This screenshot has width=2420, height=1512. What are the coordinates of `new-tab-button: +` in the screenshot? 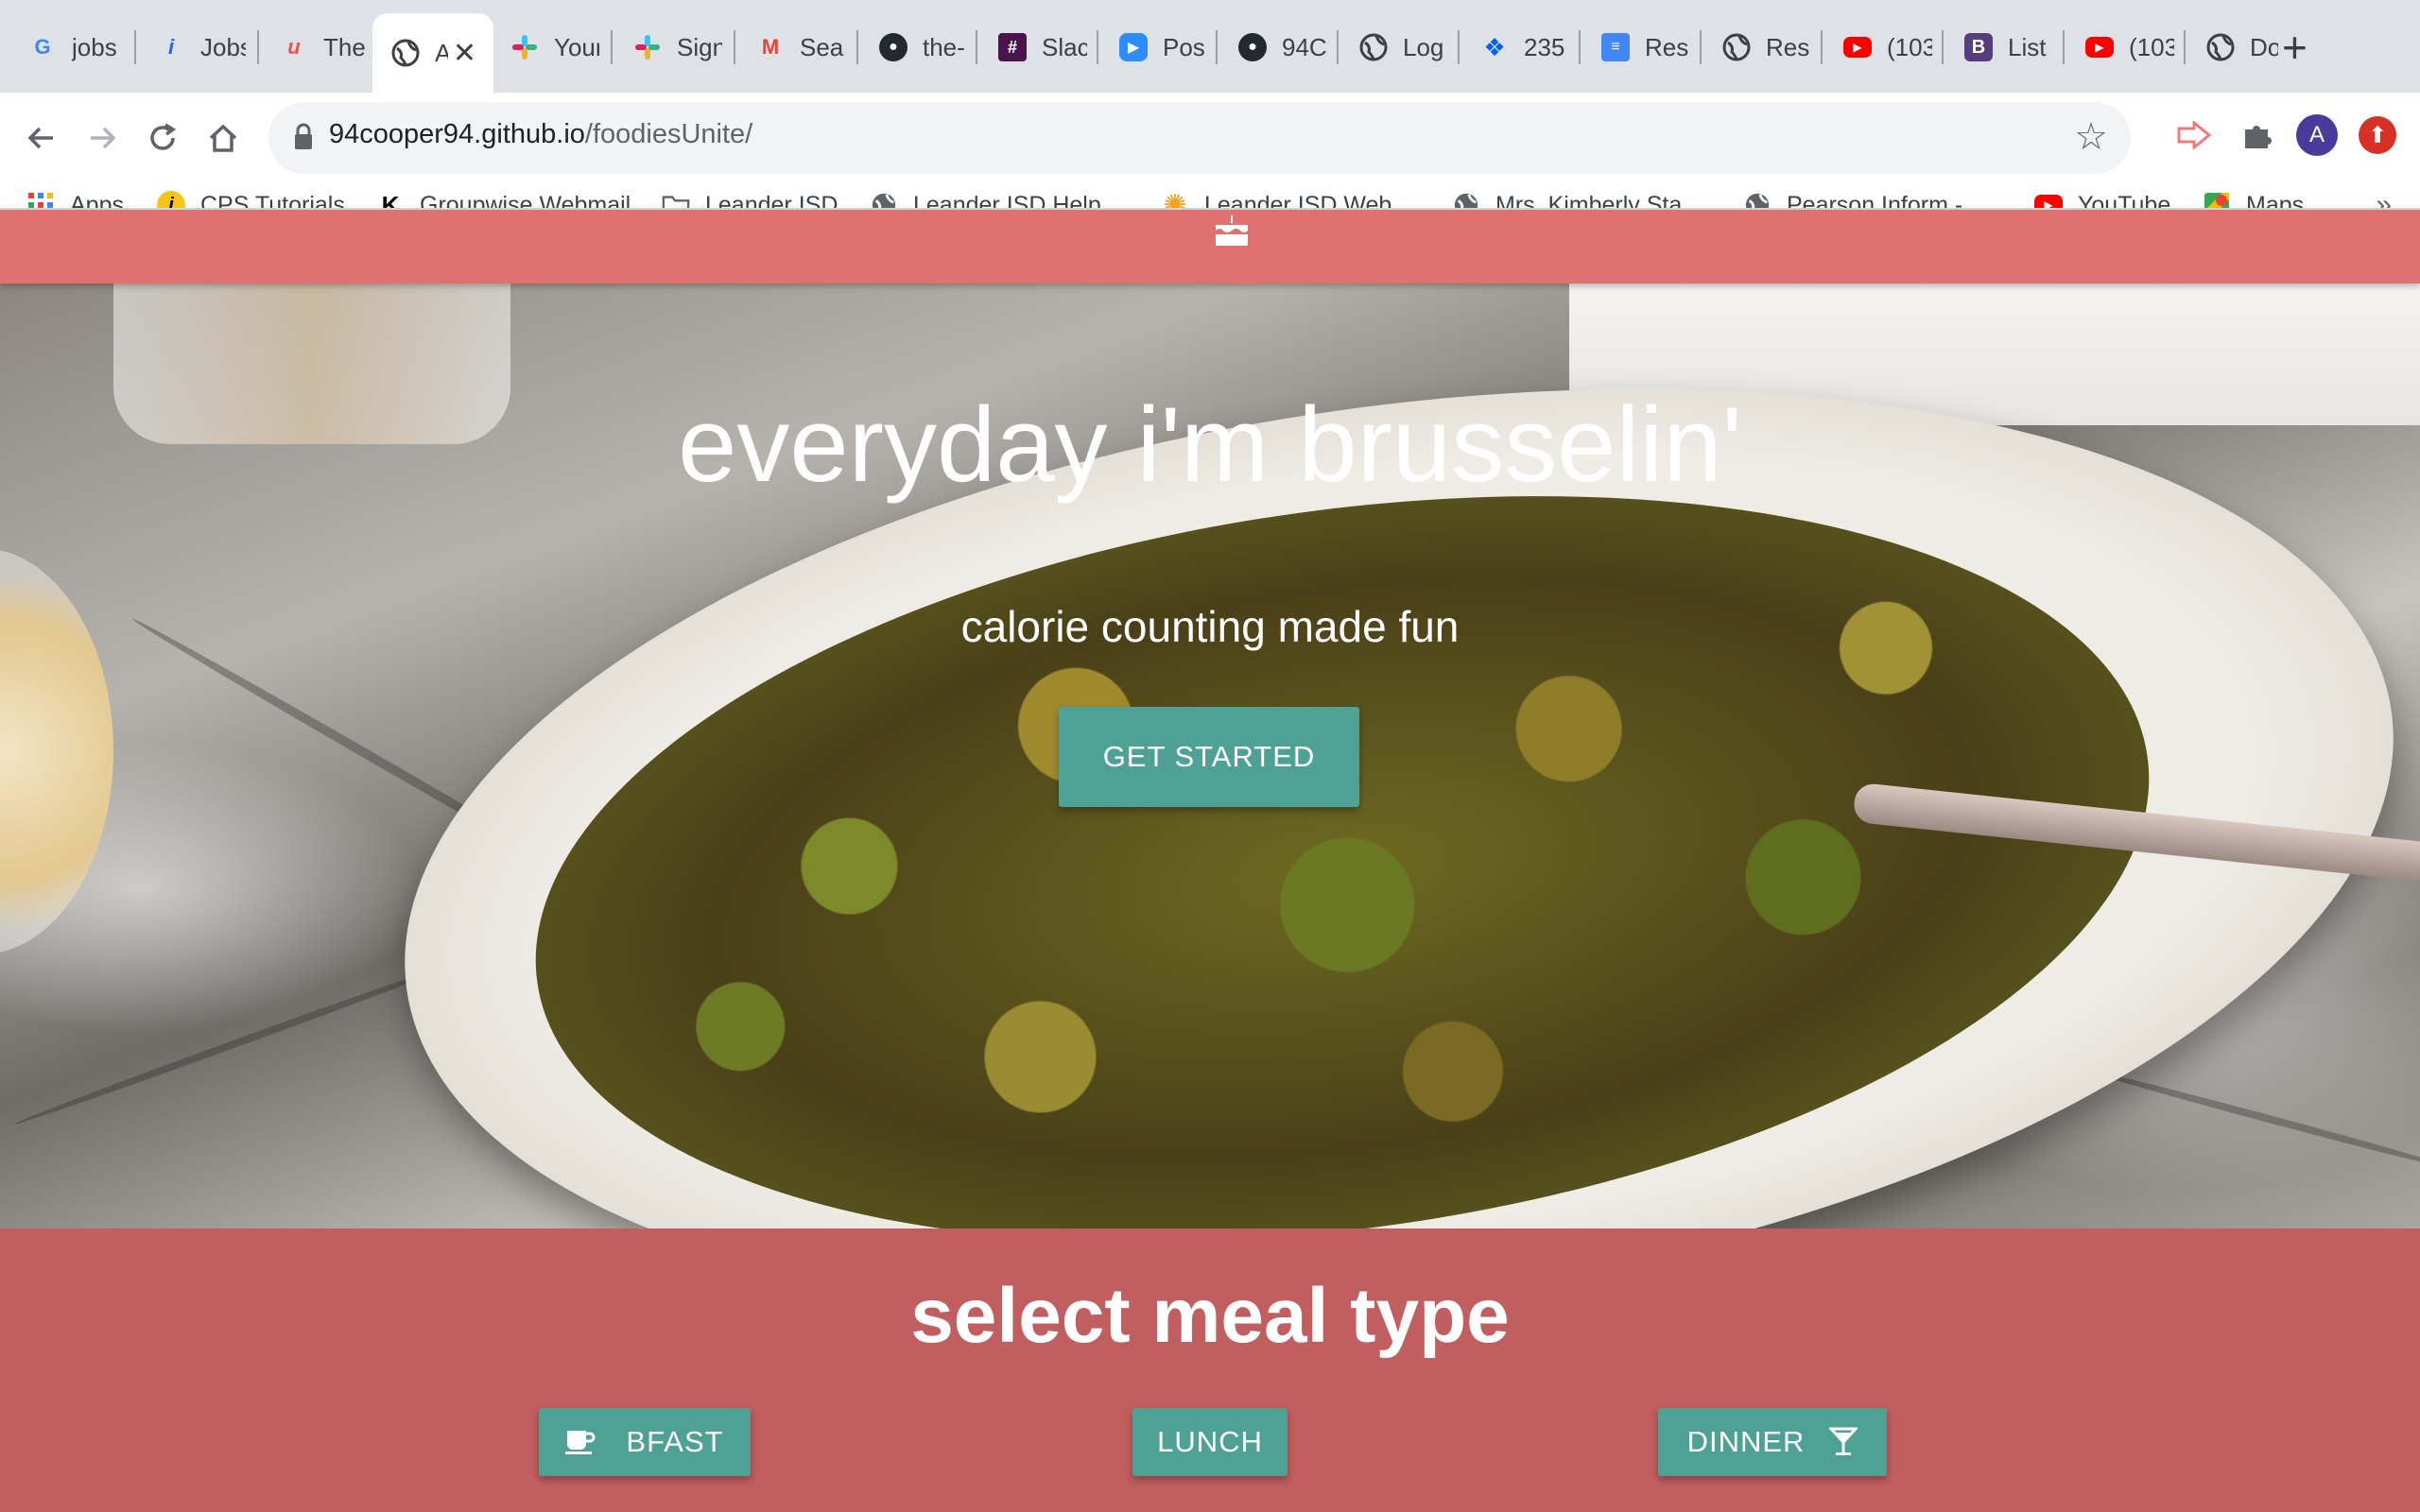 It's located at (2295, 47).